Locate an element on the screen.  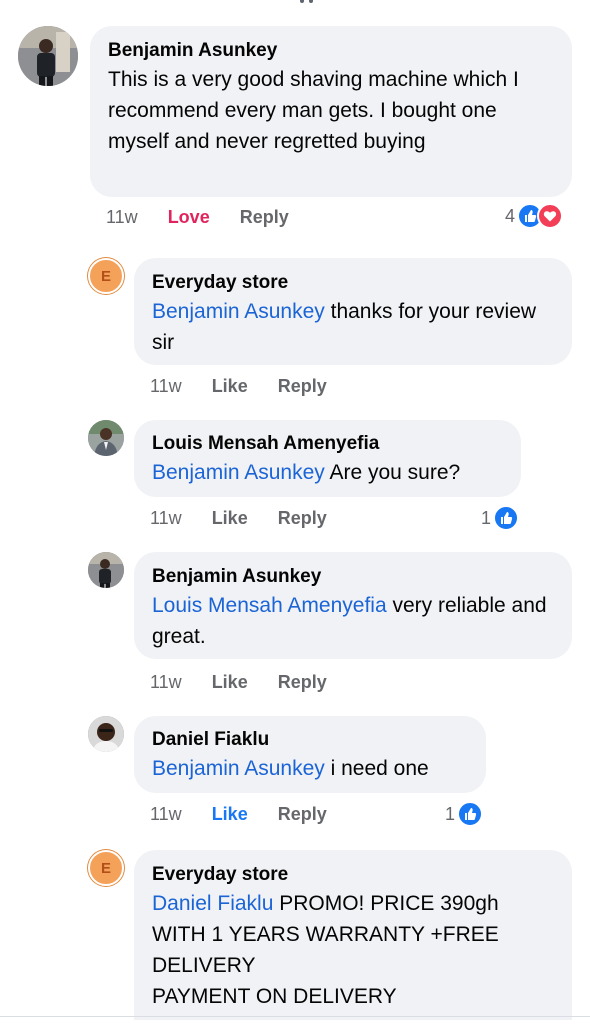
mention-link: Daniel Fiaklu is located at coordinates (212, 903).